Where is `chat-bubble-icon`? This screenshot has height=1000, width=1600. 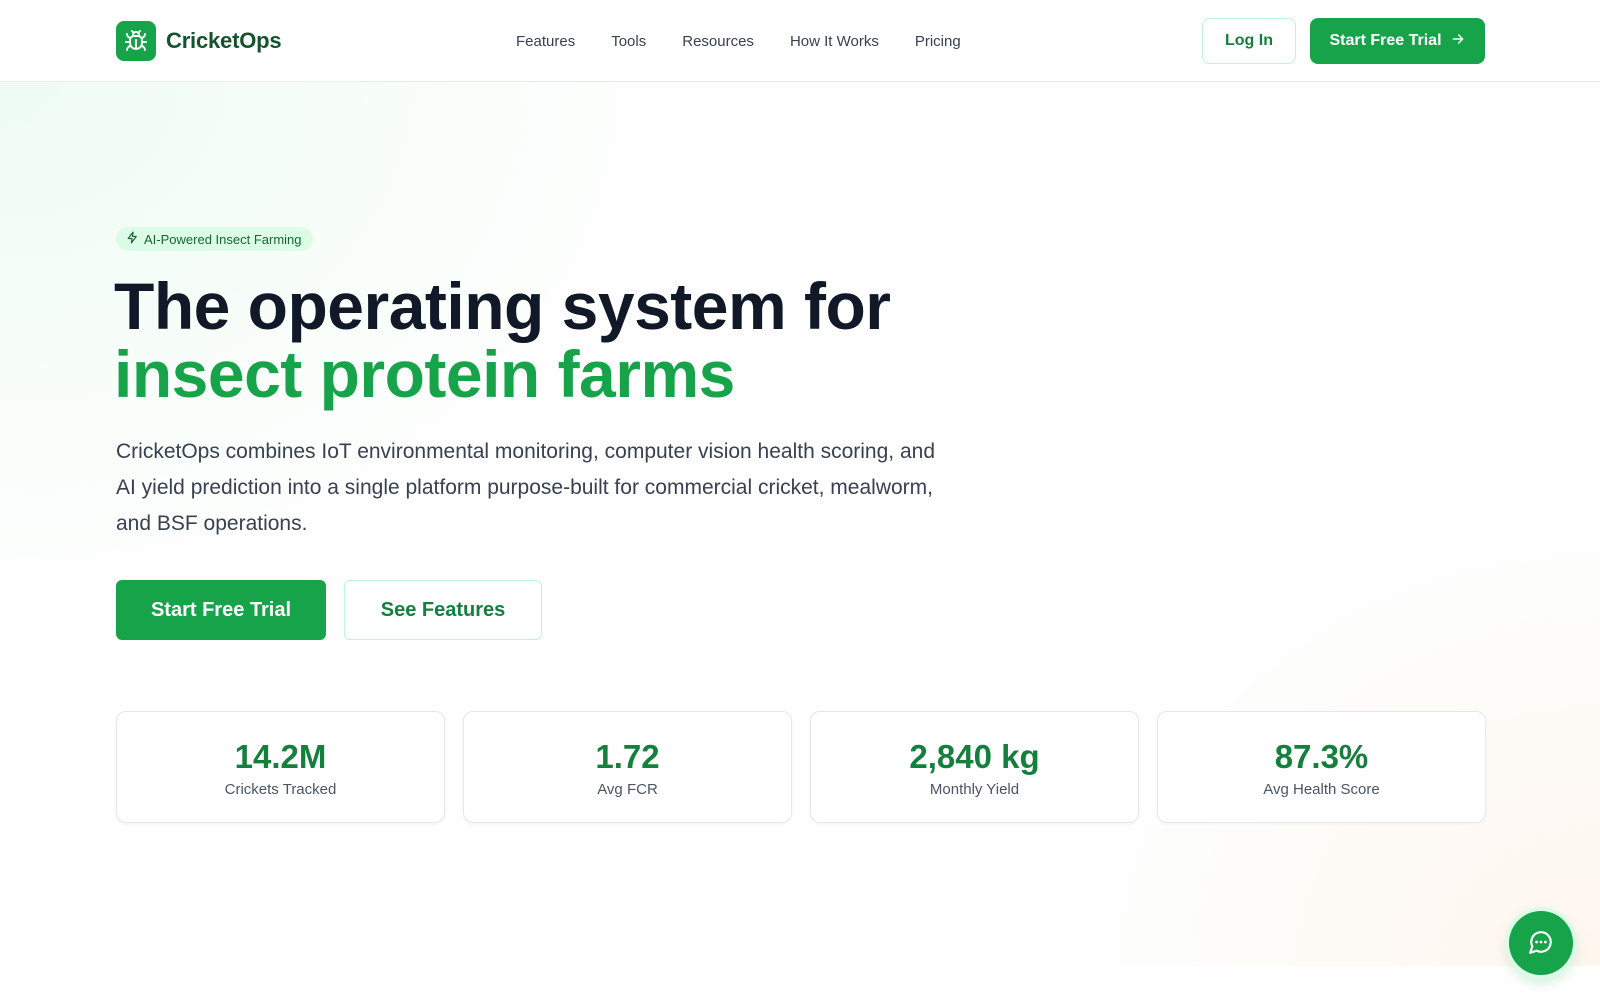
chat-bubble-icon is located at coordinates (1541, 943).